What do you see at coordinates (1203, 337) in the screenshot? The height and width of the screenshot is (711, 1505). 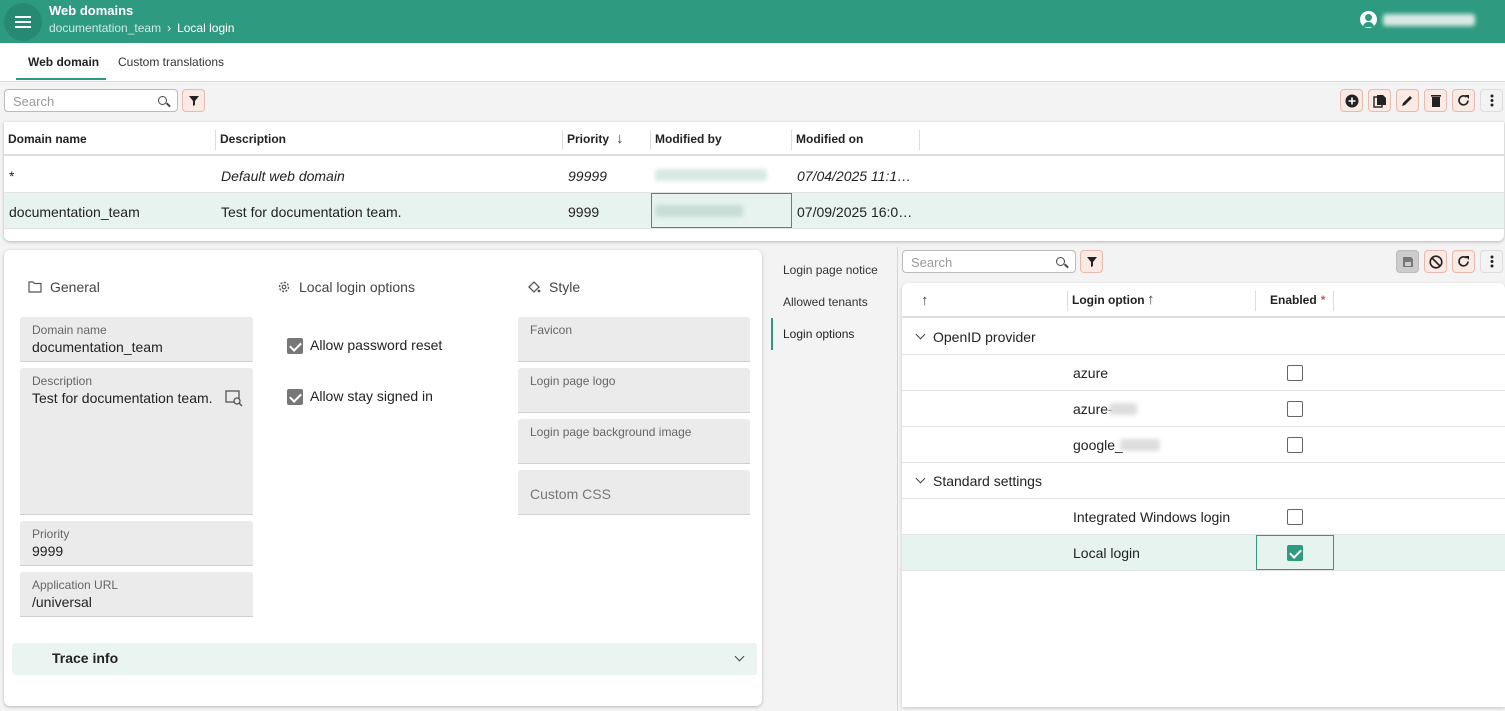 I see `group-row-openid-provider: OpenID provider` at bounding box center [1203, 337].